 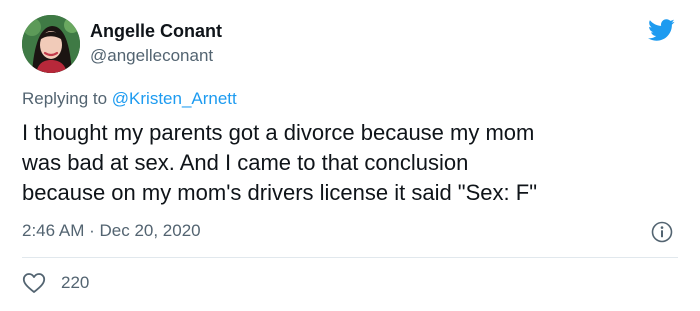 I want to click on reply-mention-link: @Kristen_Arnett, so click(x=174, y=98).